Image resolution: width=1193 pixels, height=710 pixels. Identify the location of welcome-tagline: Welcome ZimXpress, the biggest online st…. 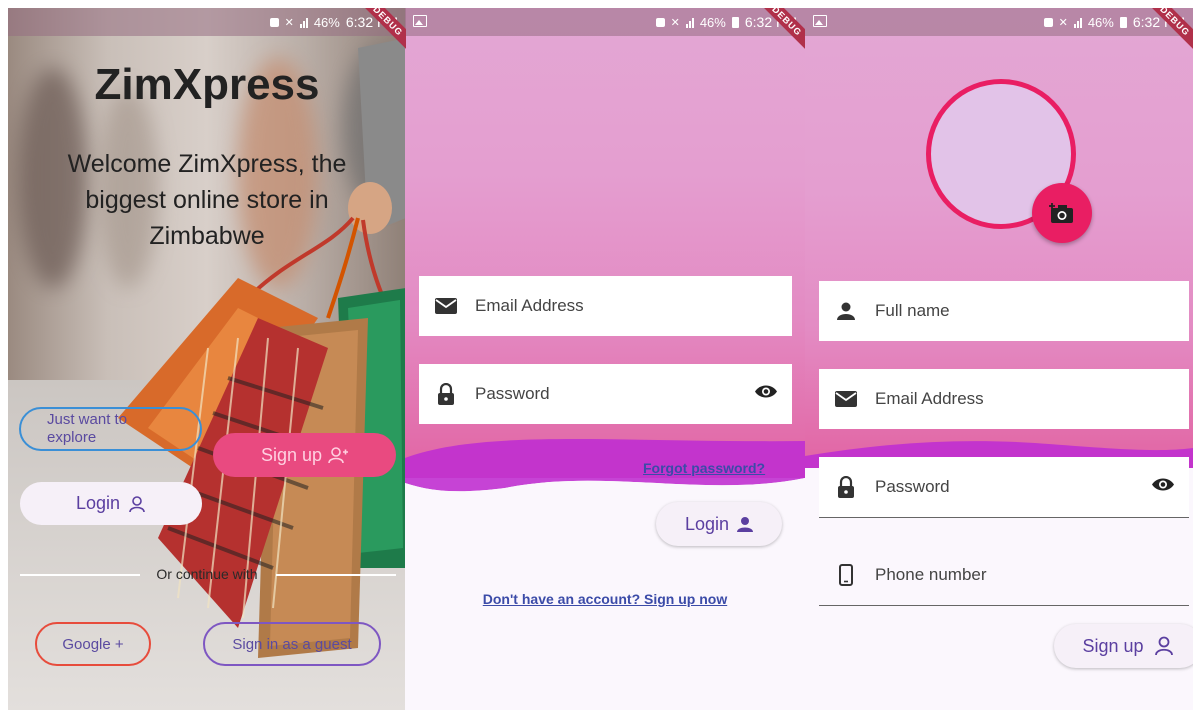
(207, 200).